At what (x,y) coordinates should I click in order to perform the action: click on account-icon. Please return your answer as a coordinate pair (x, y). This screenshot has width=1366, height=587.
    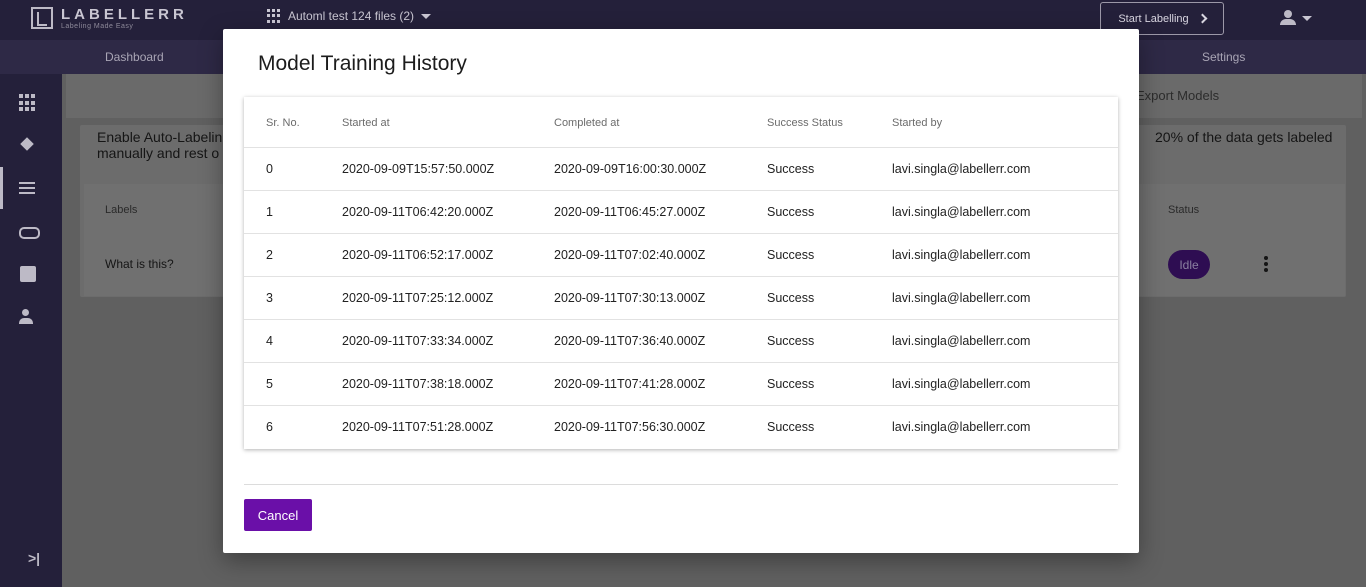
    Looking at the image, I should click on (1288, 18).